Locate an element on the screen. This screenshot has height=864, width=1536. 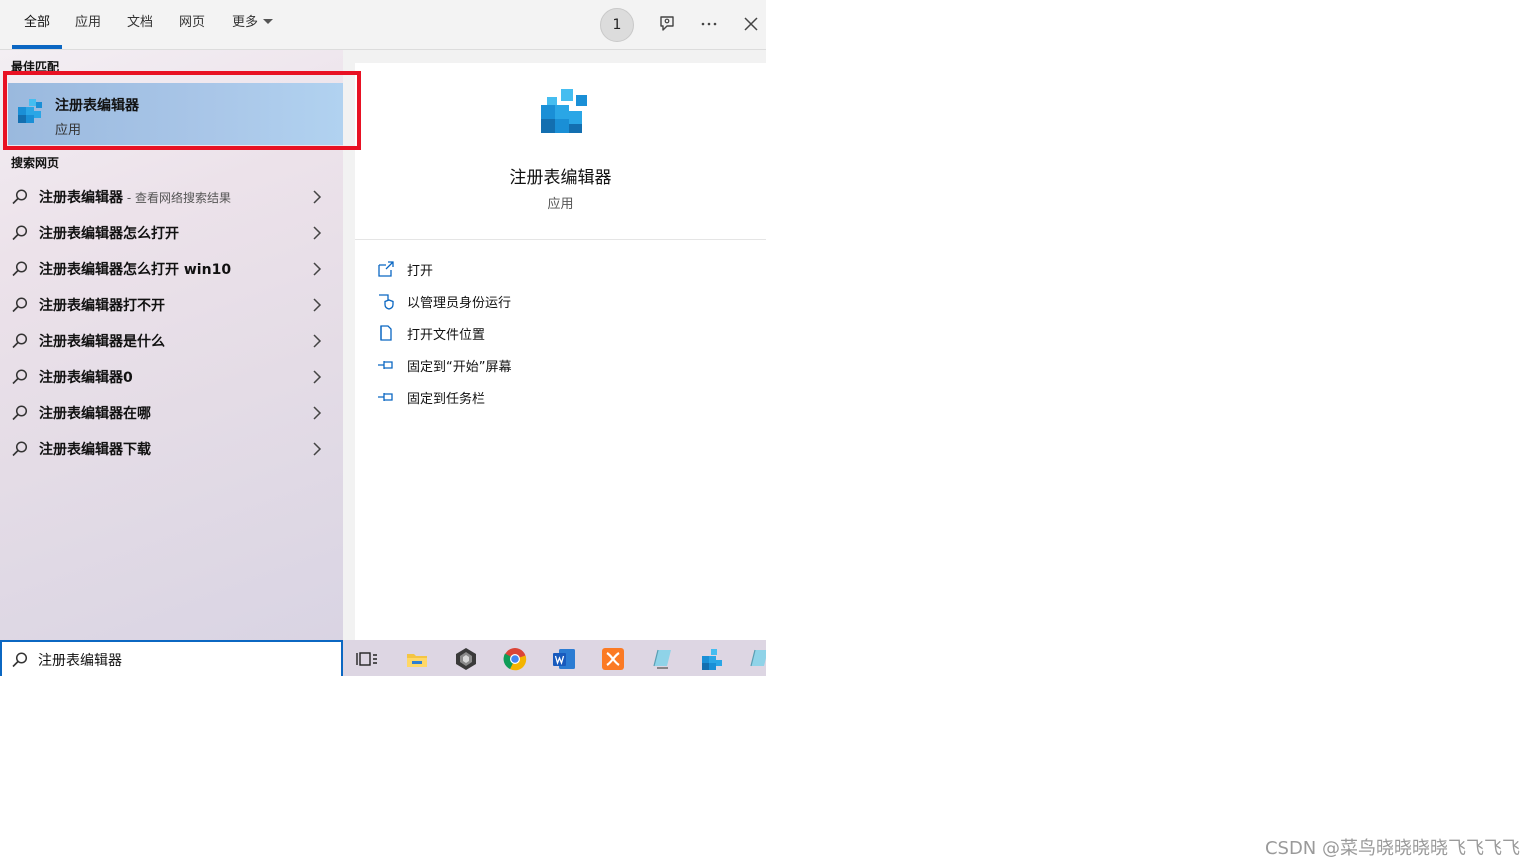
chevron-down-icon is located at coordinates (268, 21).